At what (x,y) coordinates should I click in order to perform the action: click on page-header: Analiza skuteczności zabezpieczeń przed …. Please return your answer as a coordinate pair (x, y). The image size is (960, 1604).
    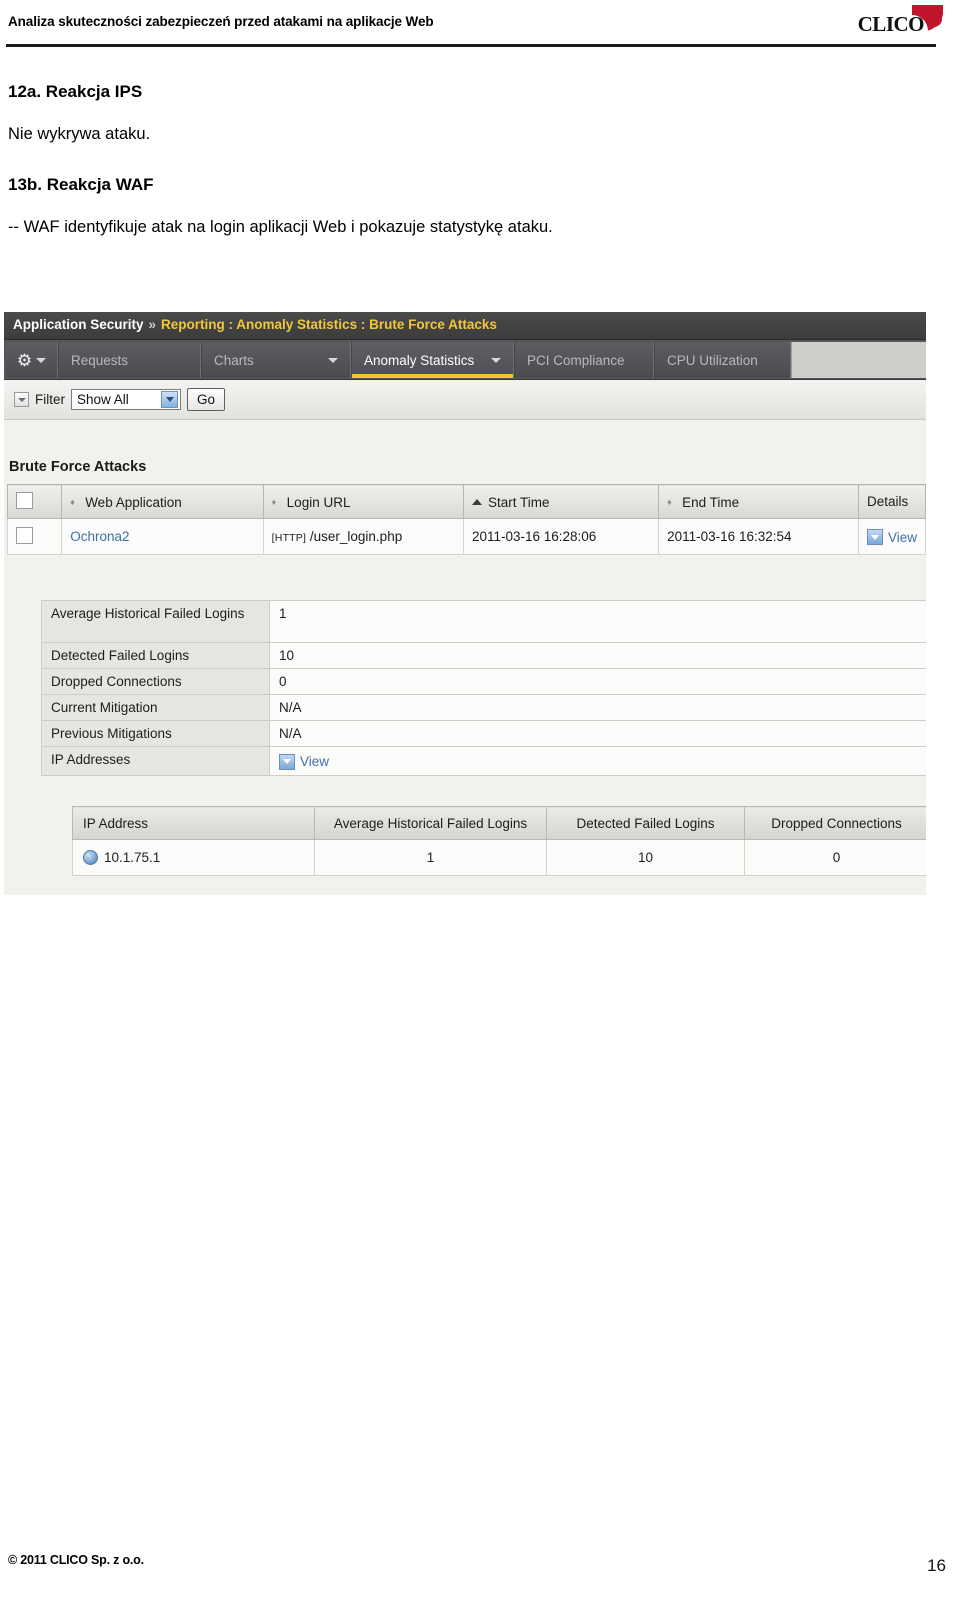
    Looking at the image, I should click on (480, 24).